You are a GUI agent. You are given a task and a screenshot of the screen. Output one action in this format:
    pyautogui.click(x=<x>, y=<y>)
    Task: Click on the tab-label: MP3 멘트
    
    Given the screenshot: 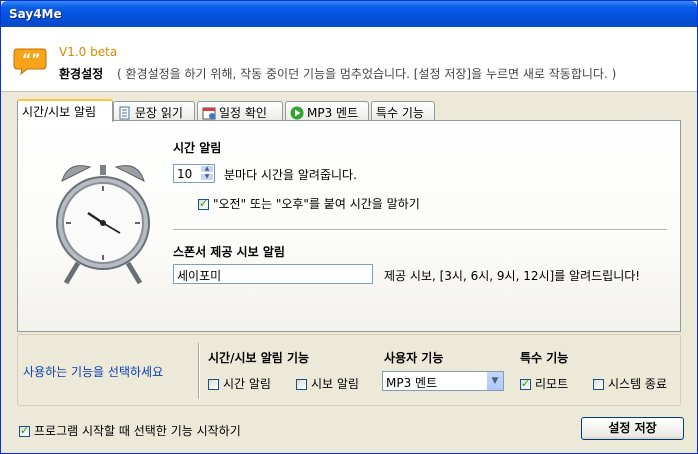 What is the action you would take?
    pyautogui.click(x=333, y=113)
    